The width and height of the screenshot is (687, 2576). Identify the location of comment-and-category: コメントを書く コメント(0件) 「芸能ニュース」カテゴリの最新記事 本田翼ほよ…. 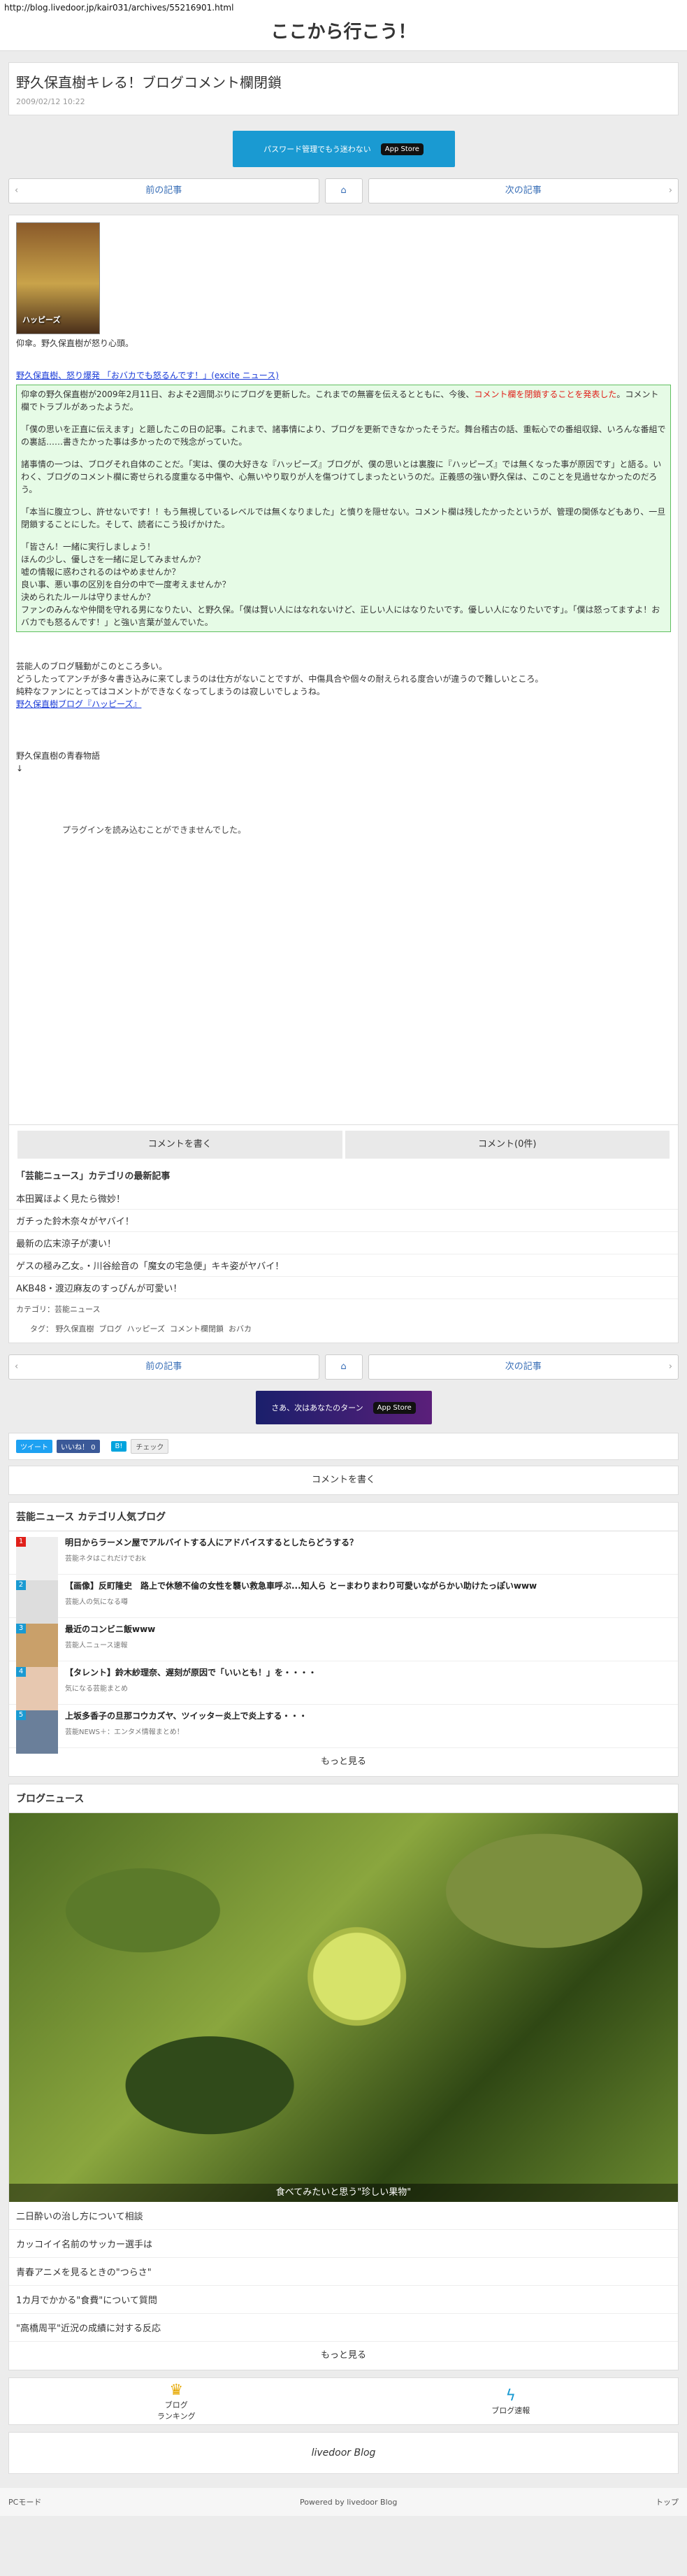
(343, 1234).